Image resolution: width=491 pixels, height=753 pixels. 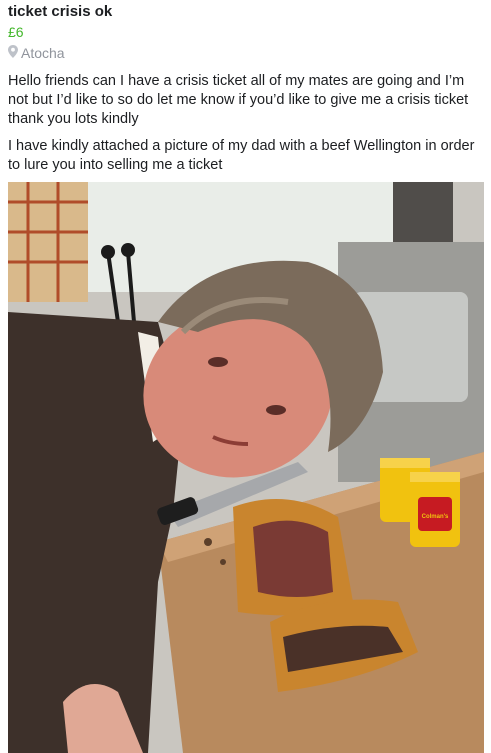 I want to click on listing-location: Atocha, so click(x=36, y=53).